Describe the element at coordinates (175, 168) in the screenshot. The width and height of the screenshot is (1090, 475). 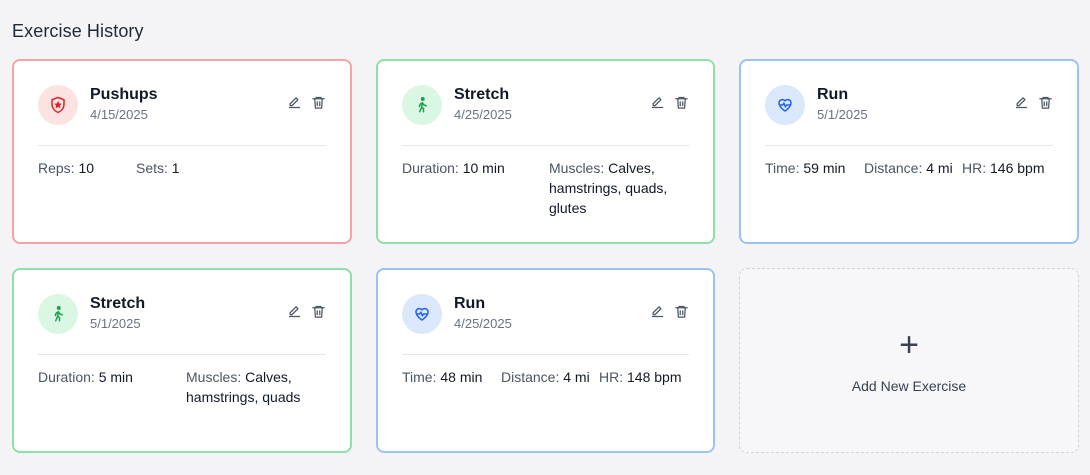
I see `stat-value: 1` at that location.